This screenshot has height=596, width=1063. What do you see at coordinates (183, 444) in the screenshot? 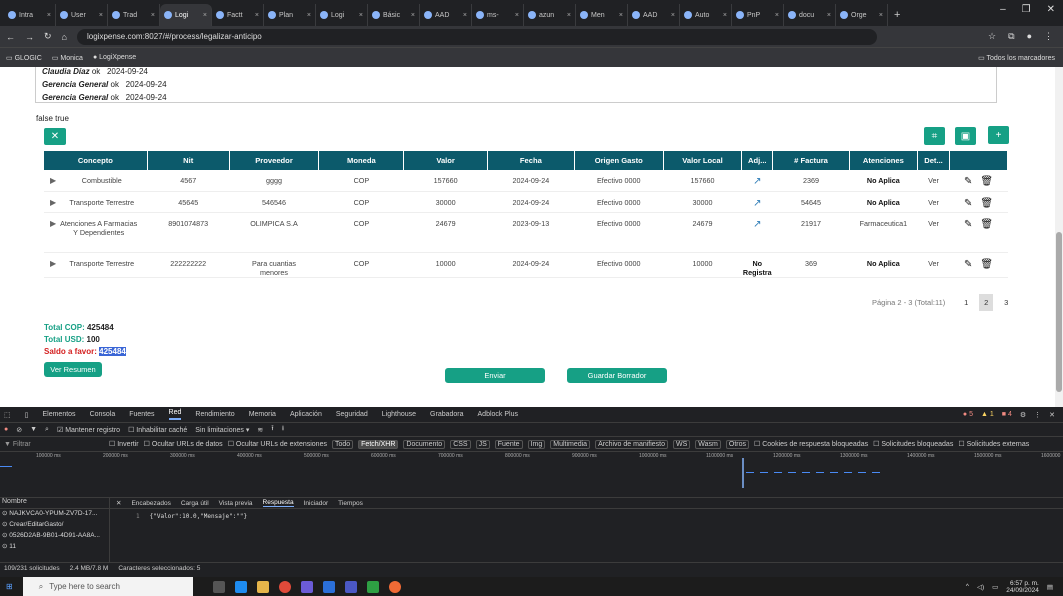
I see `filter-checkbox: ☐ Ocultar URLs de datos` at bounding box center [183, 444].